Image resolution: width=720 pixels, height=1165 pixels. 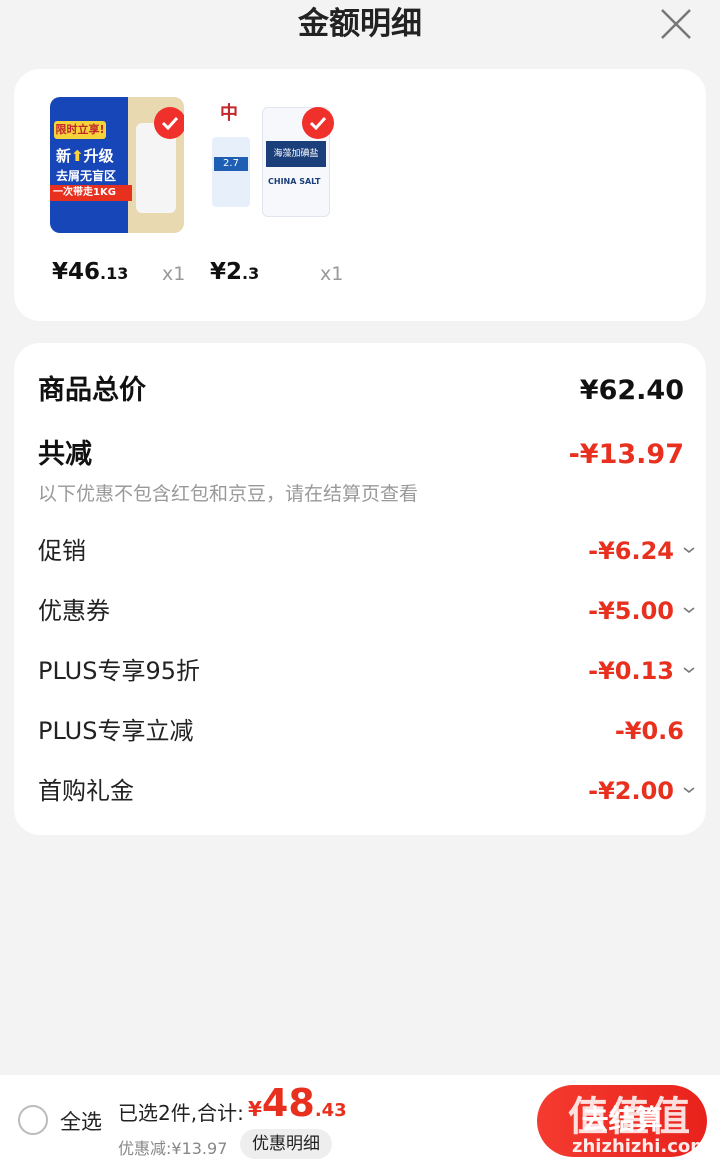 What do you see at coordinates (631, 551) in the screenshot?
I see `discount-value: -¥6.24` at bounding box center [631, 551].